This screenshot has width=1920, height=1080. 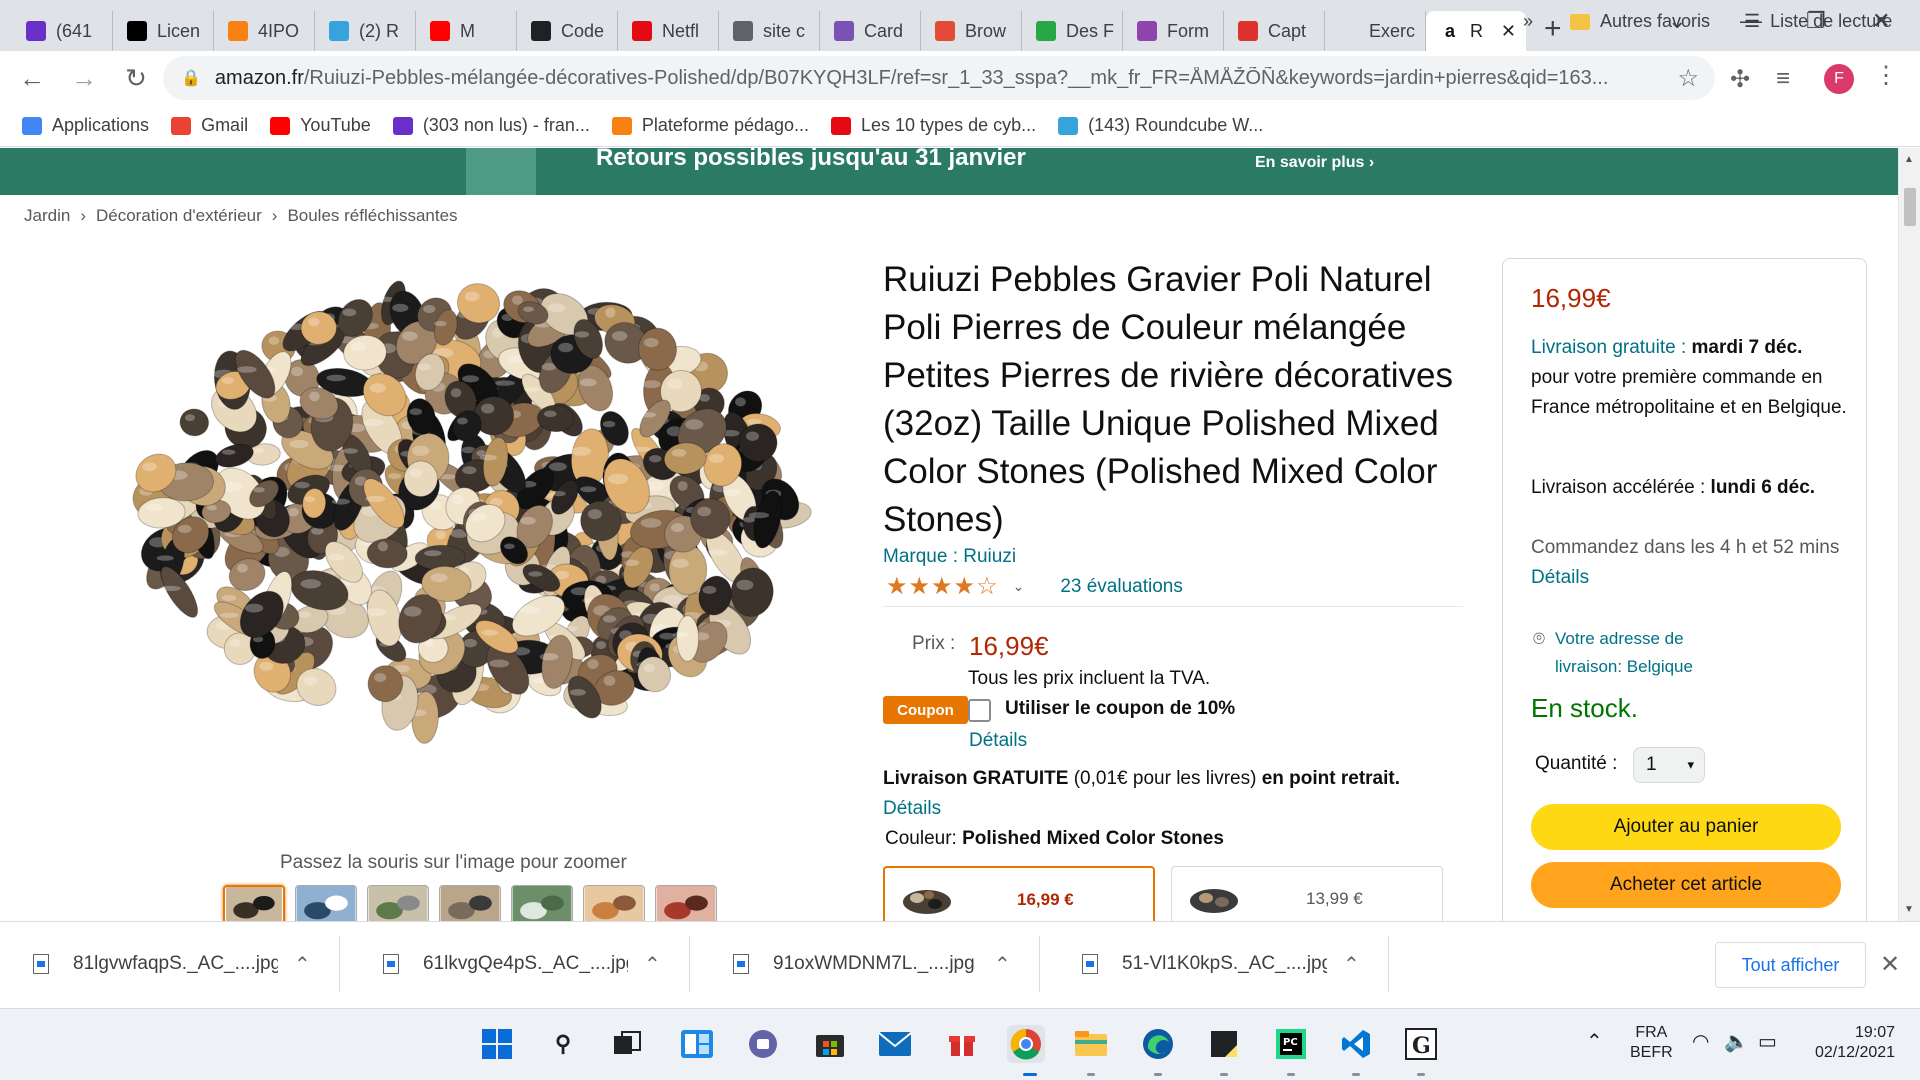 I want to click on tab: Code, so click(x=567, y=31).